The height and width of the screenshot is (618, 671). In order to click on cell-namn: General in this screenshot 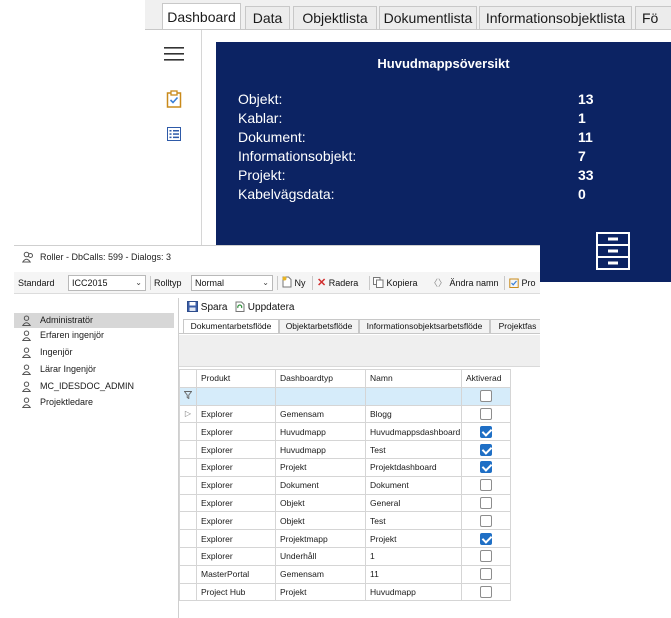, I will do `click(413, 503)`.